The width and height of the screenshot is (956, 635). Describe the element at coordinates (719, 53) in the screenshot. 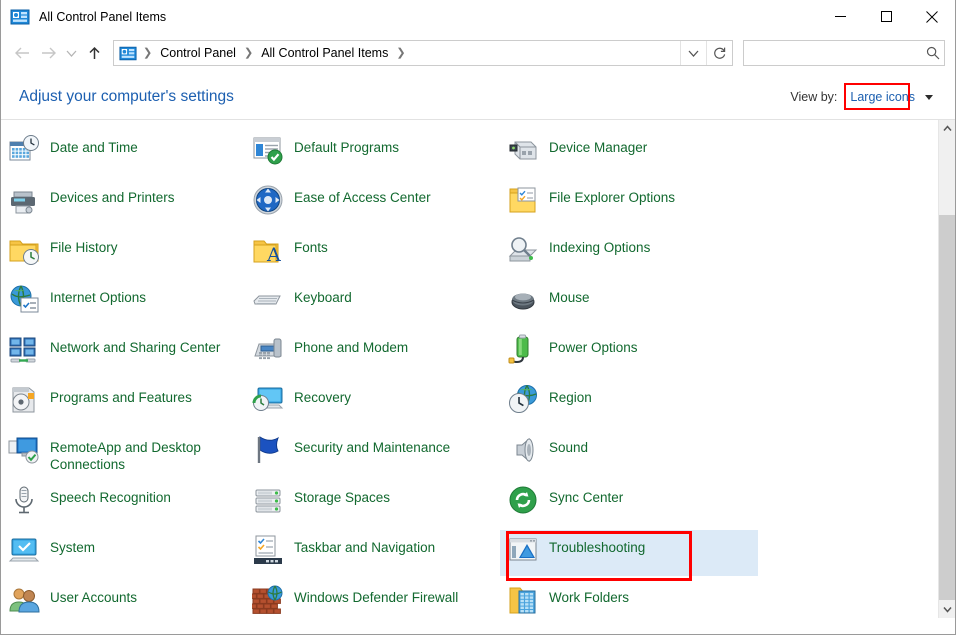

I see `refresh-button` at that location.